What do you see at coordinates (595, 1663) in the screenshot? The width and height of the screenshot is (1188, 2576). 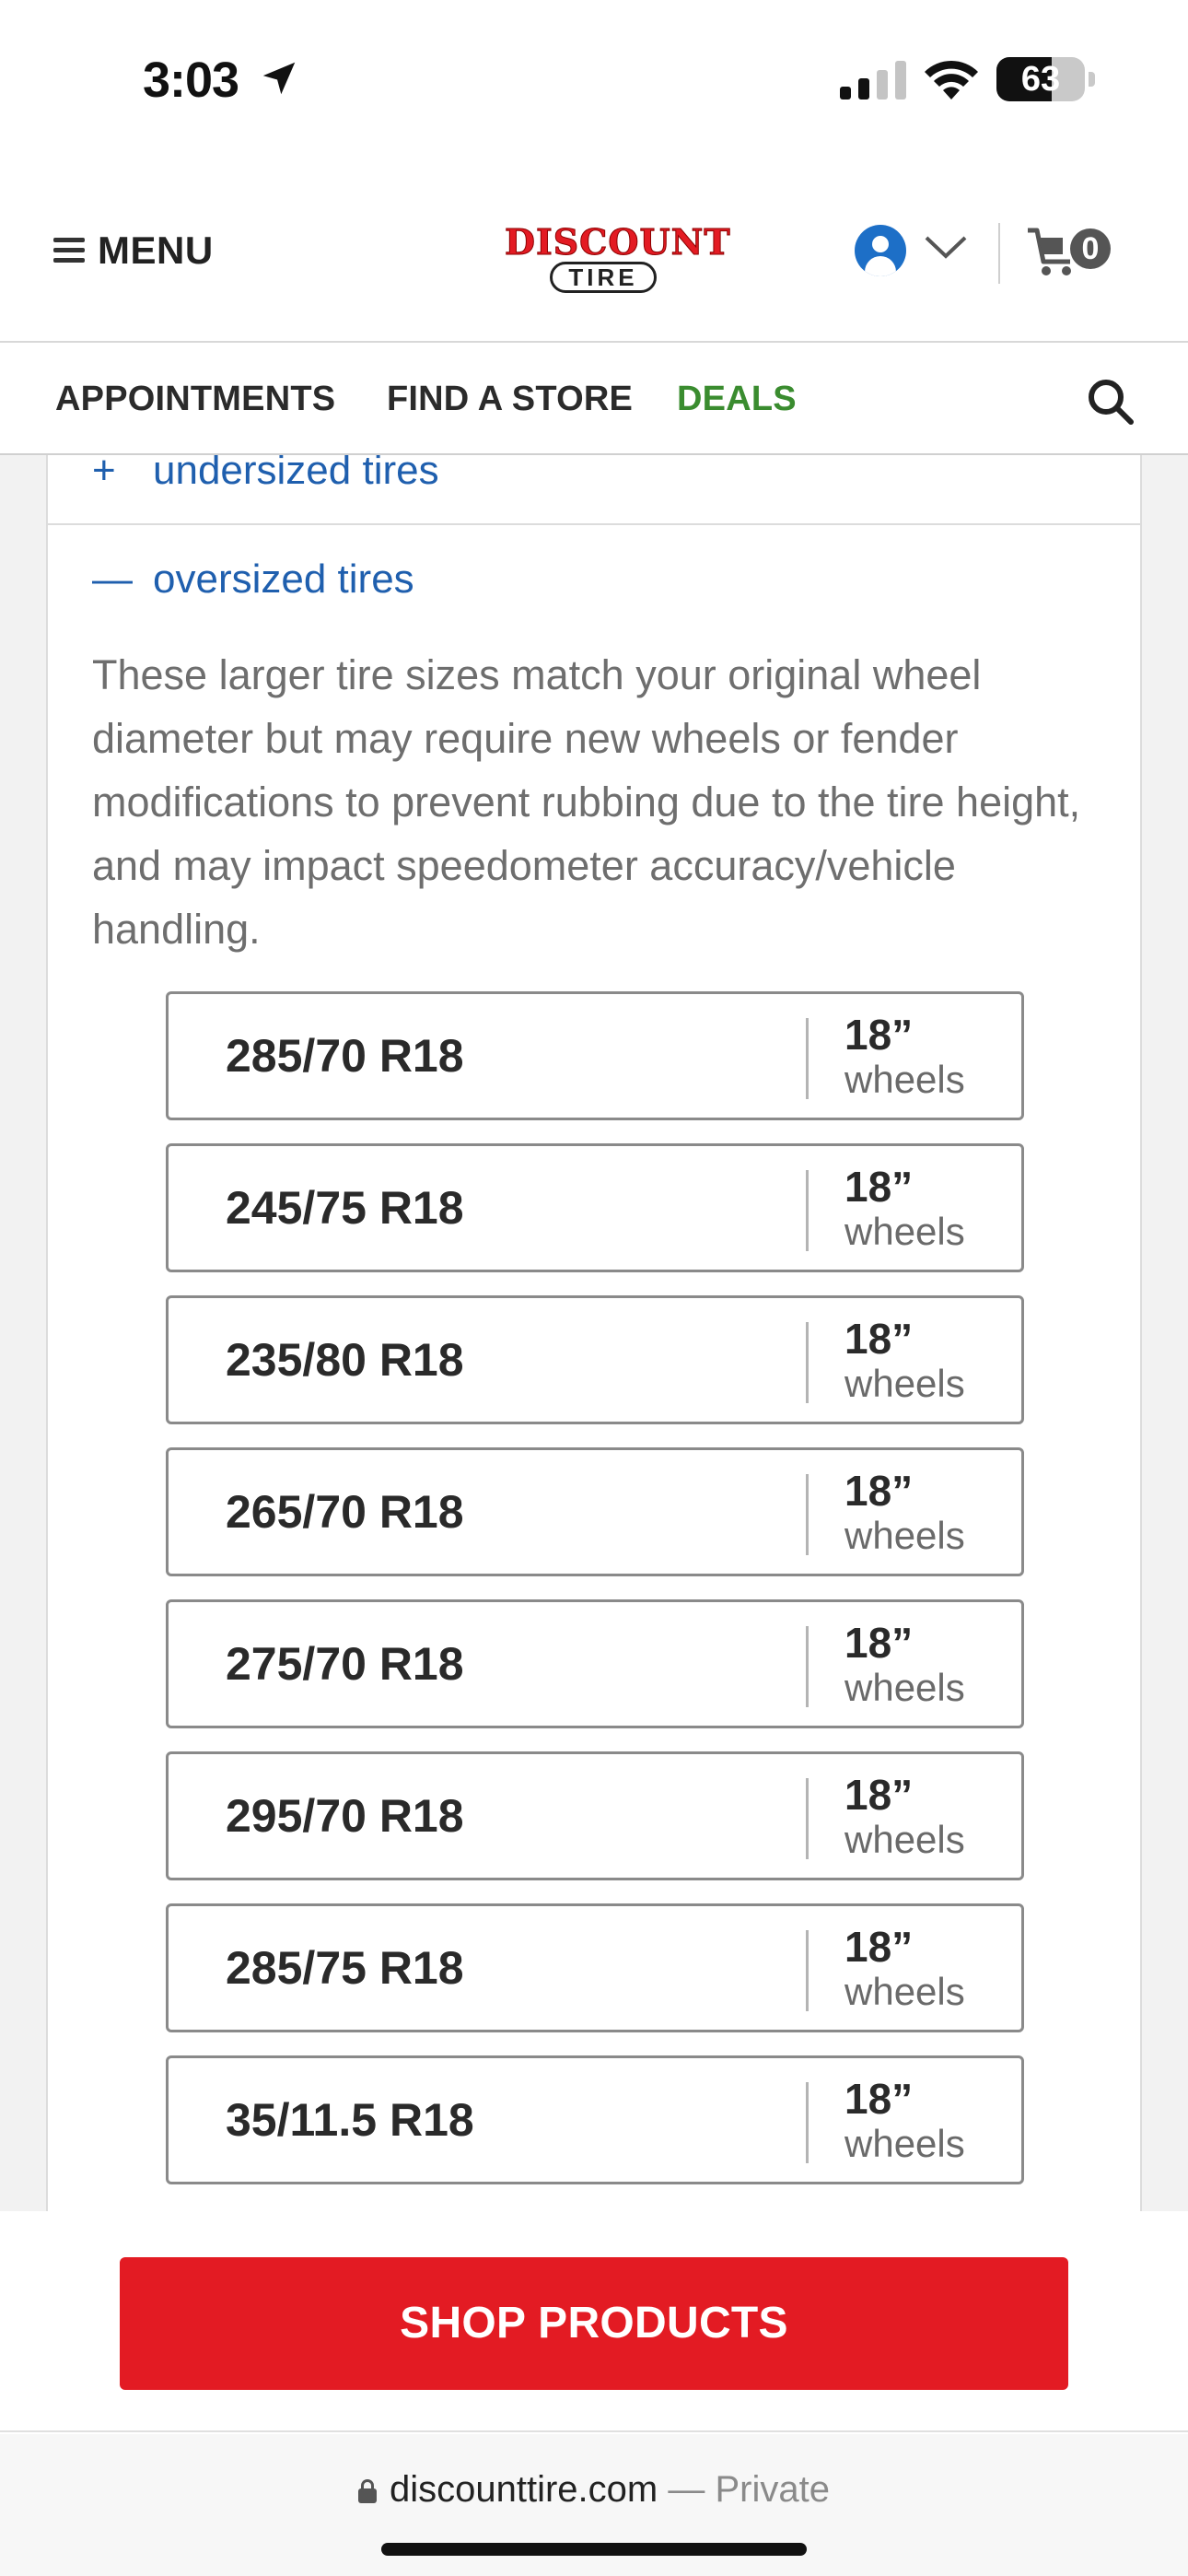 I see `tire-size-option: 275/70 R18 18” wheels` at bounding box center [595, 1663].